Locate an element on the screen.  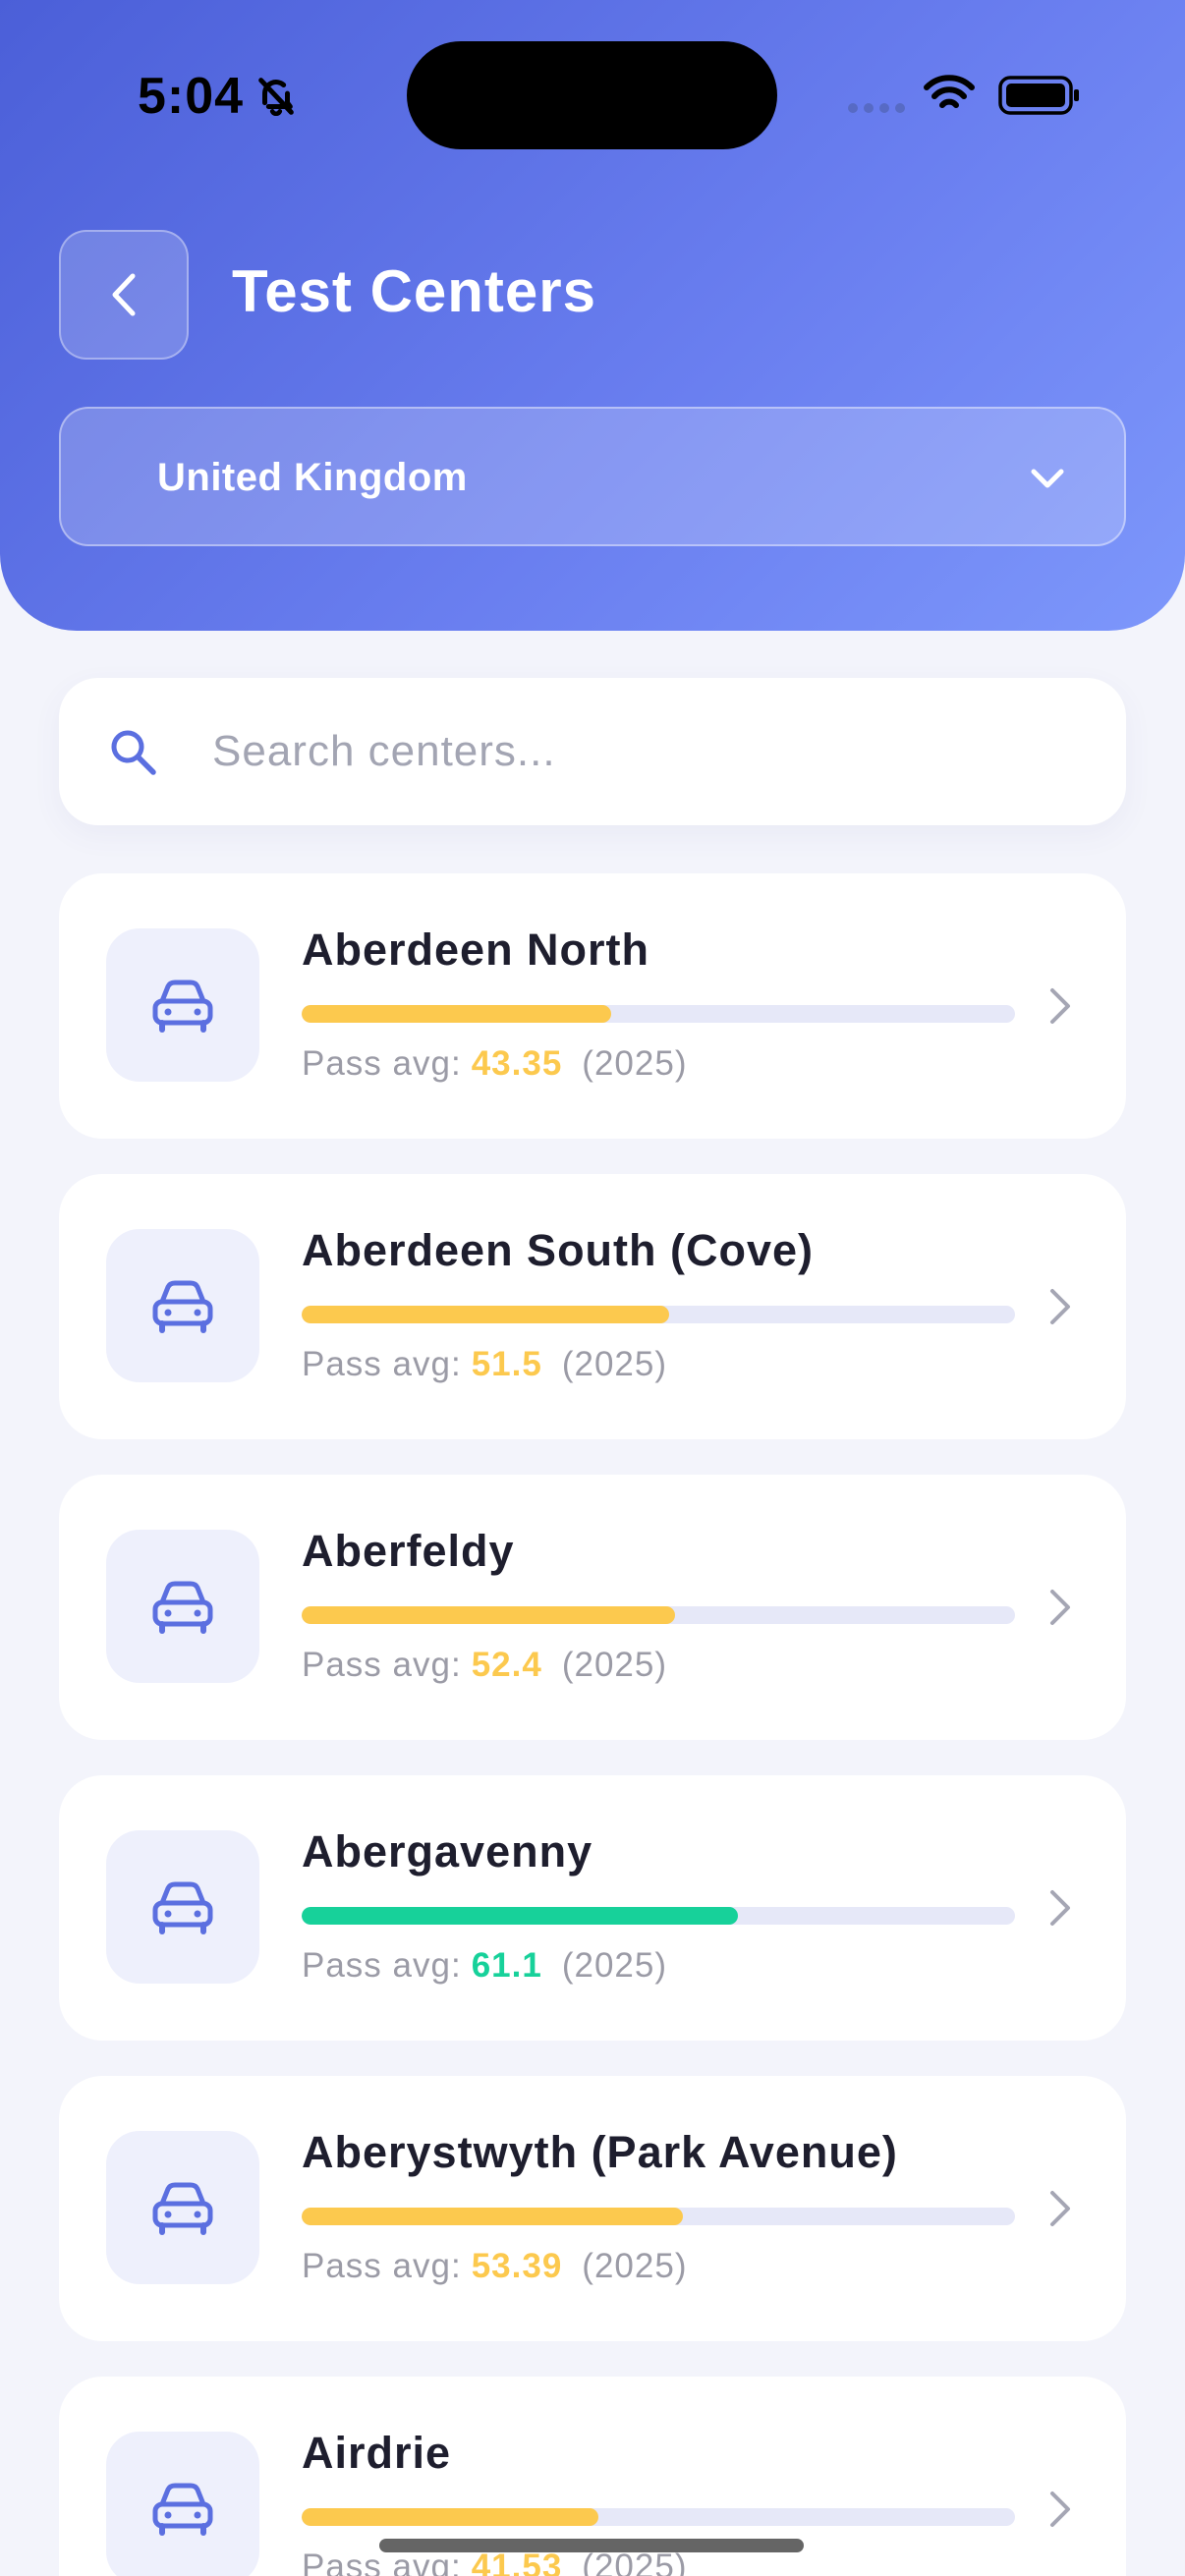
pass-avg-value: 61.1 is located at coordinates (507, 1965).